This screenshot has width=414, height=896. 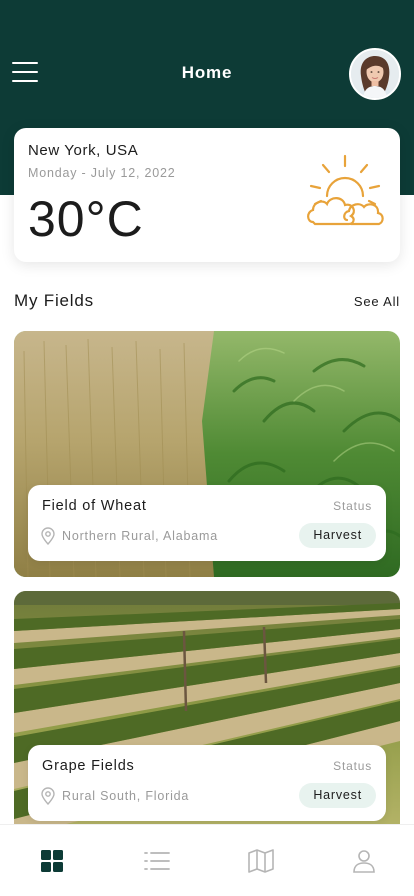 What do you see at coordinates (94, 506) in the screenshot?
I see `field-name: Field of Wheat` at bounding box center [94, 506].